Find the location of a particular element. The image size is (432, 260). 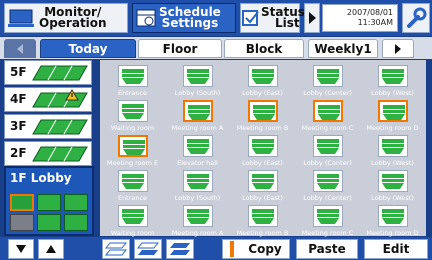

up-arrow-icon is located at coordinates (51, 249).